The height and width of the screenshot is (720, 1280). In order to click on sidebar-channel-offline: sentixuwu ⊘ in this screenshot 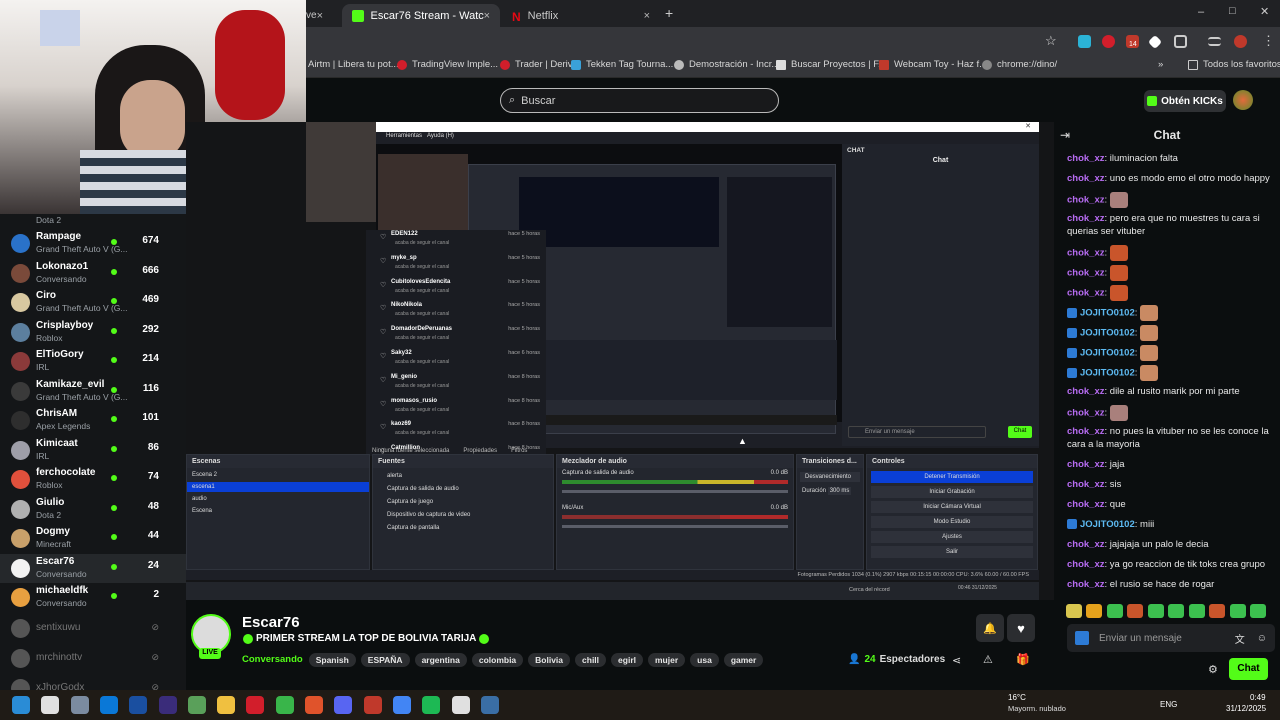, I will do `click(93, 628)`.